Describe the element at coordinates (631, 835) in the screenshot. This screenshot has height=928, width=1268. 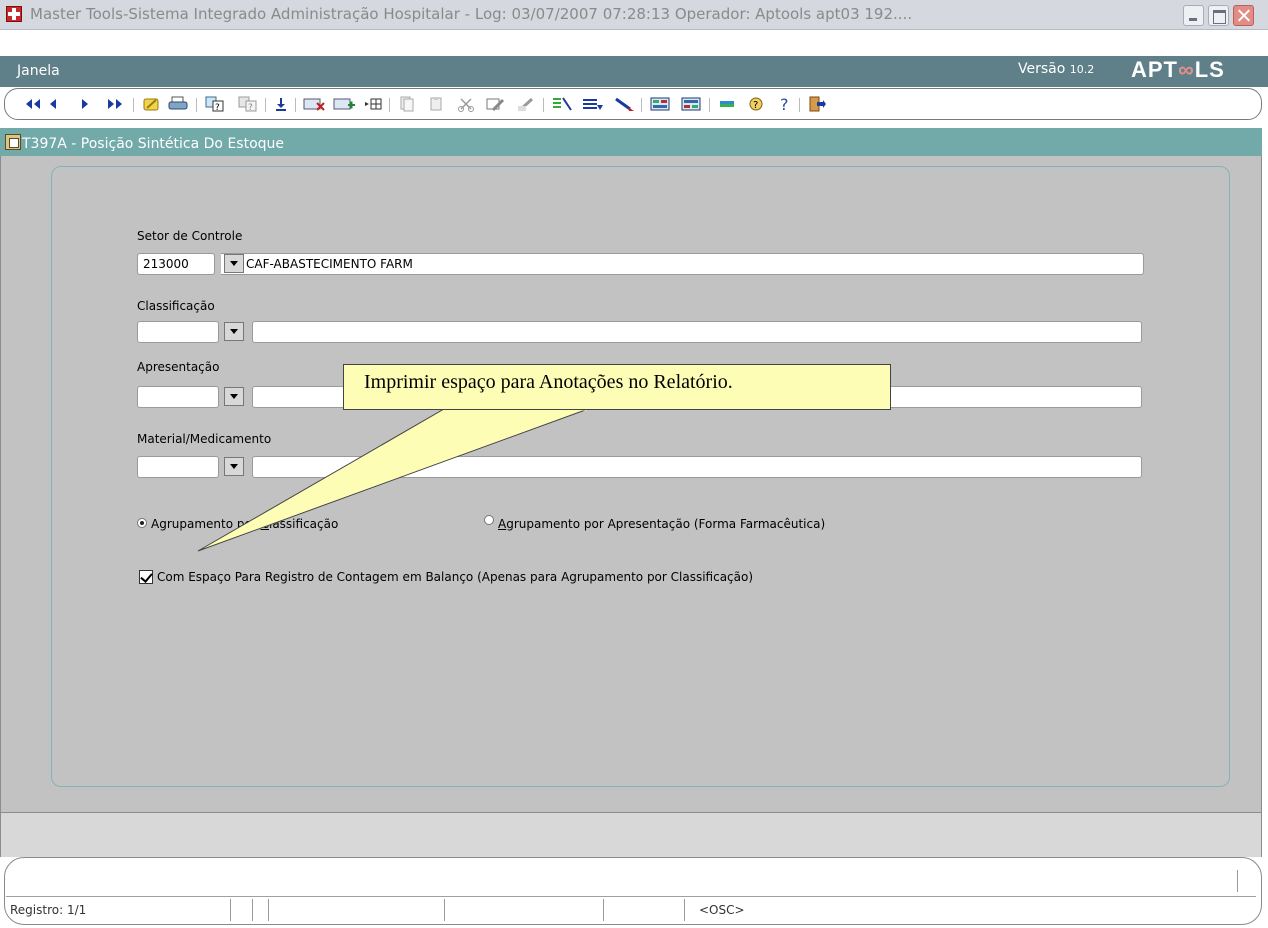
I see `bottom-area` at that location.